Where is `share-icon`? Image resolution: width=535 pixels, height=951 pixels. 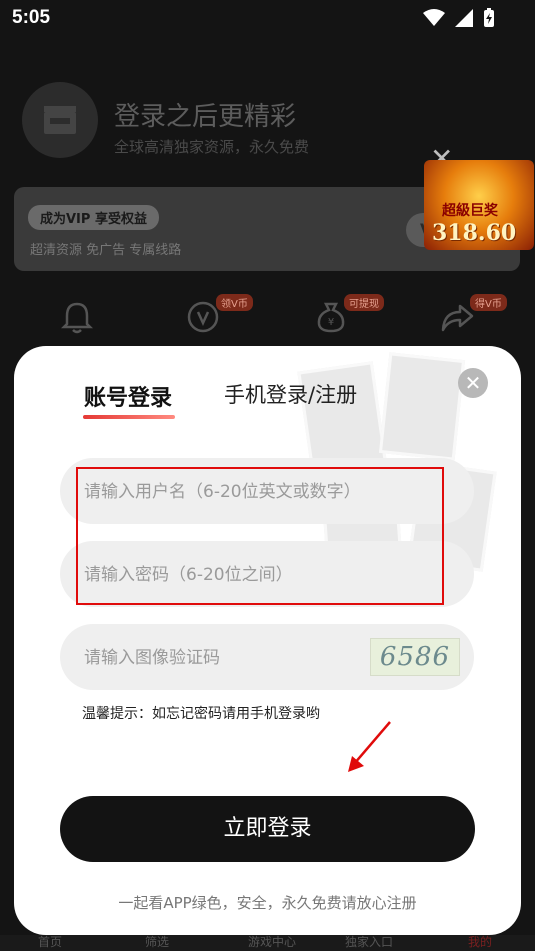
share-icon is located at coordinates (457, 318).